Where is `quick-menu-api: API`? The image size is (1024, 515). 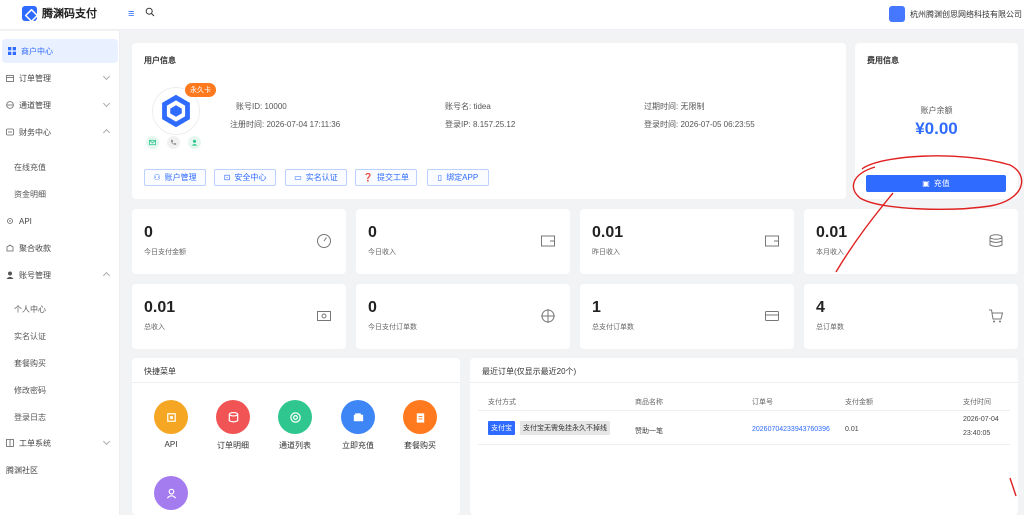 quick-menu-api: API is located at coordinates (171, 424).